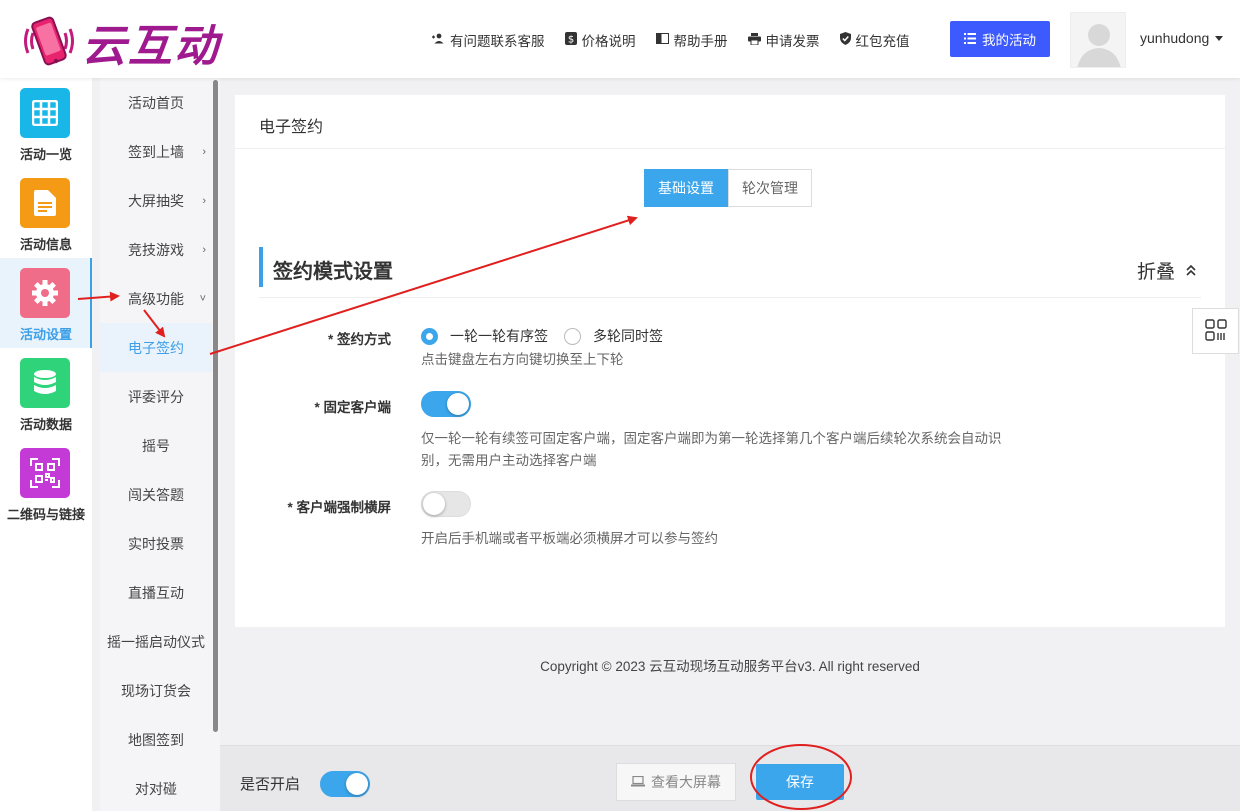 Image resolution: width=1240 pixels, height=811 pixels. I want to click on username: yunhudong, so click(1175, 38).